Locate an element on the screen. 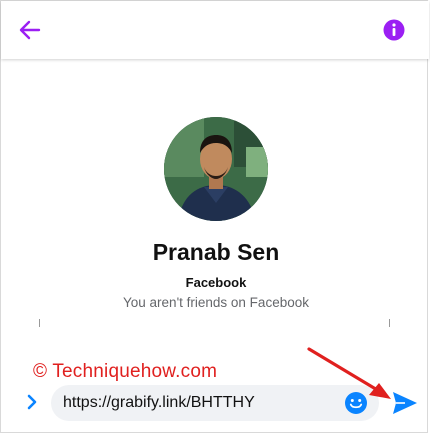 The image size is (430, 435). chevron-right-icon is located at coordinates (32, 402).